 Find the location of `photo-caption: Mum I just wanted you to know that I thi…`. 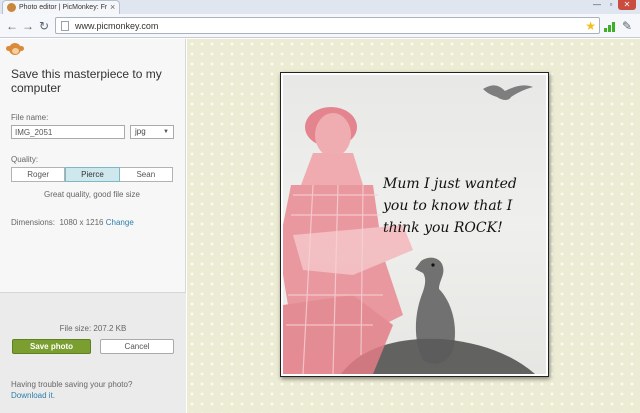

photo-caption: Mum I just wanted you to know that I thi… is located at coordinates (450, 206).